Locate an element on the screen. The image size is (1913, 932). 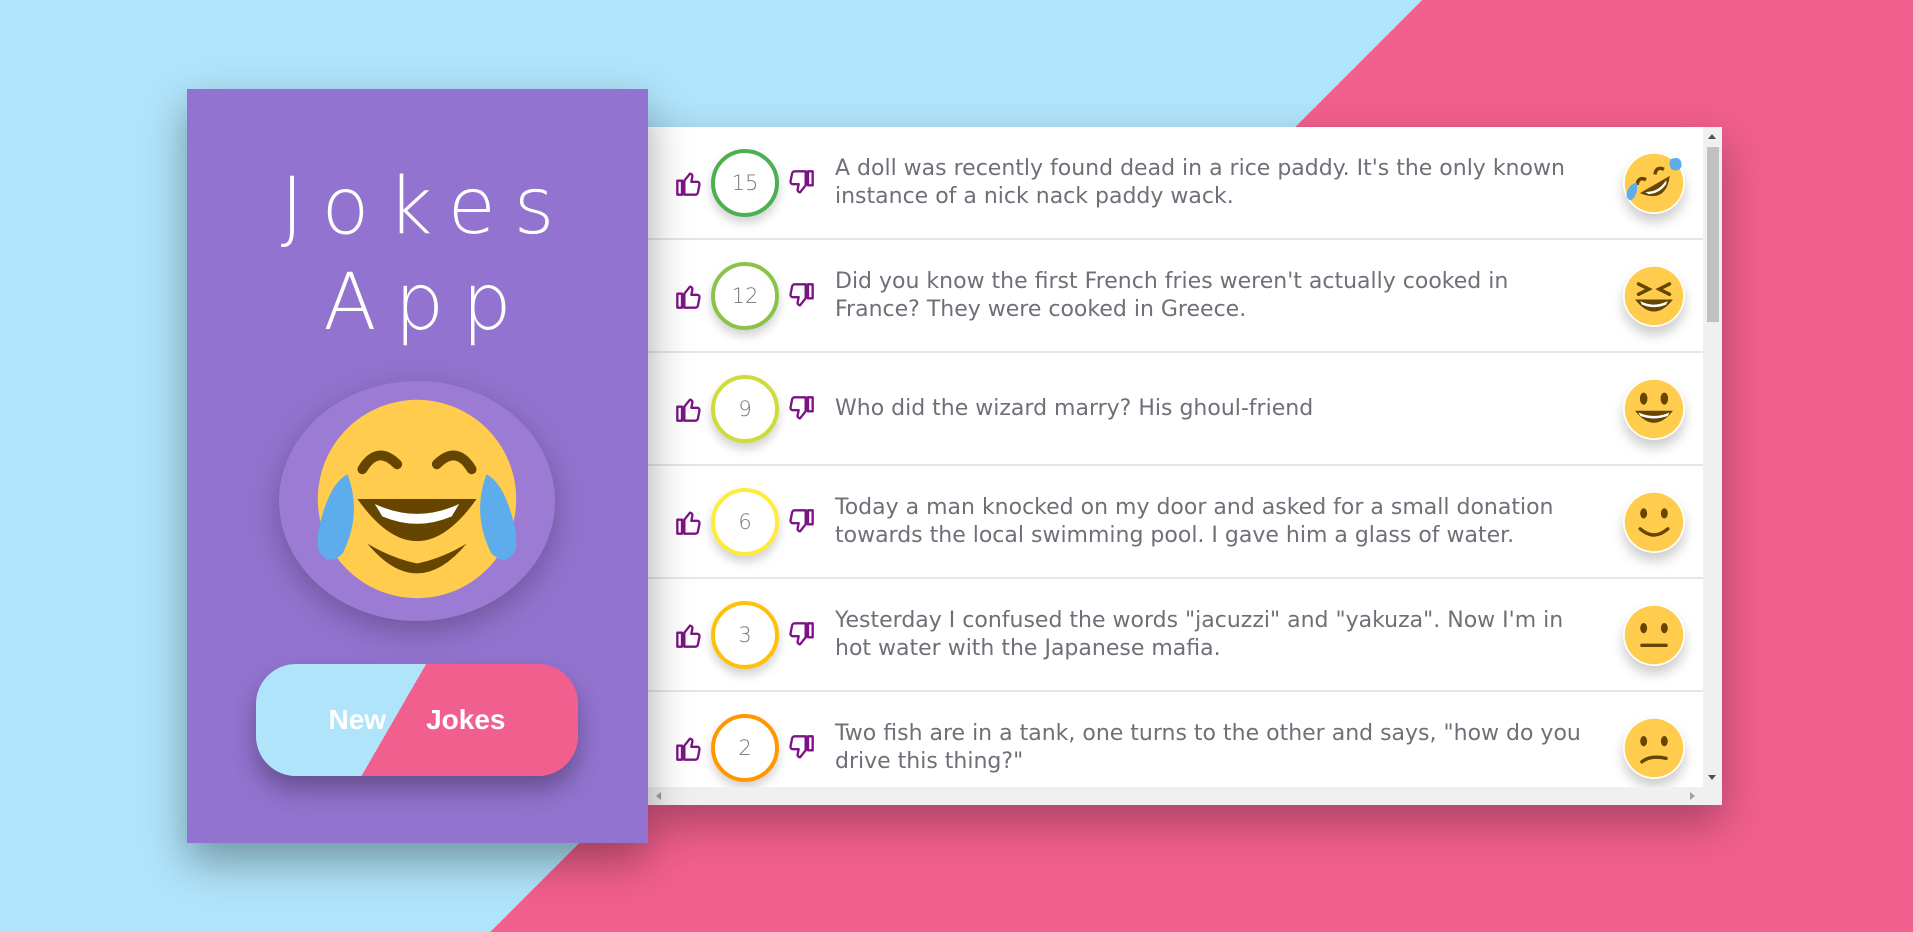
horizontal-scrollbar is located at coordinates (1175, 796).